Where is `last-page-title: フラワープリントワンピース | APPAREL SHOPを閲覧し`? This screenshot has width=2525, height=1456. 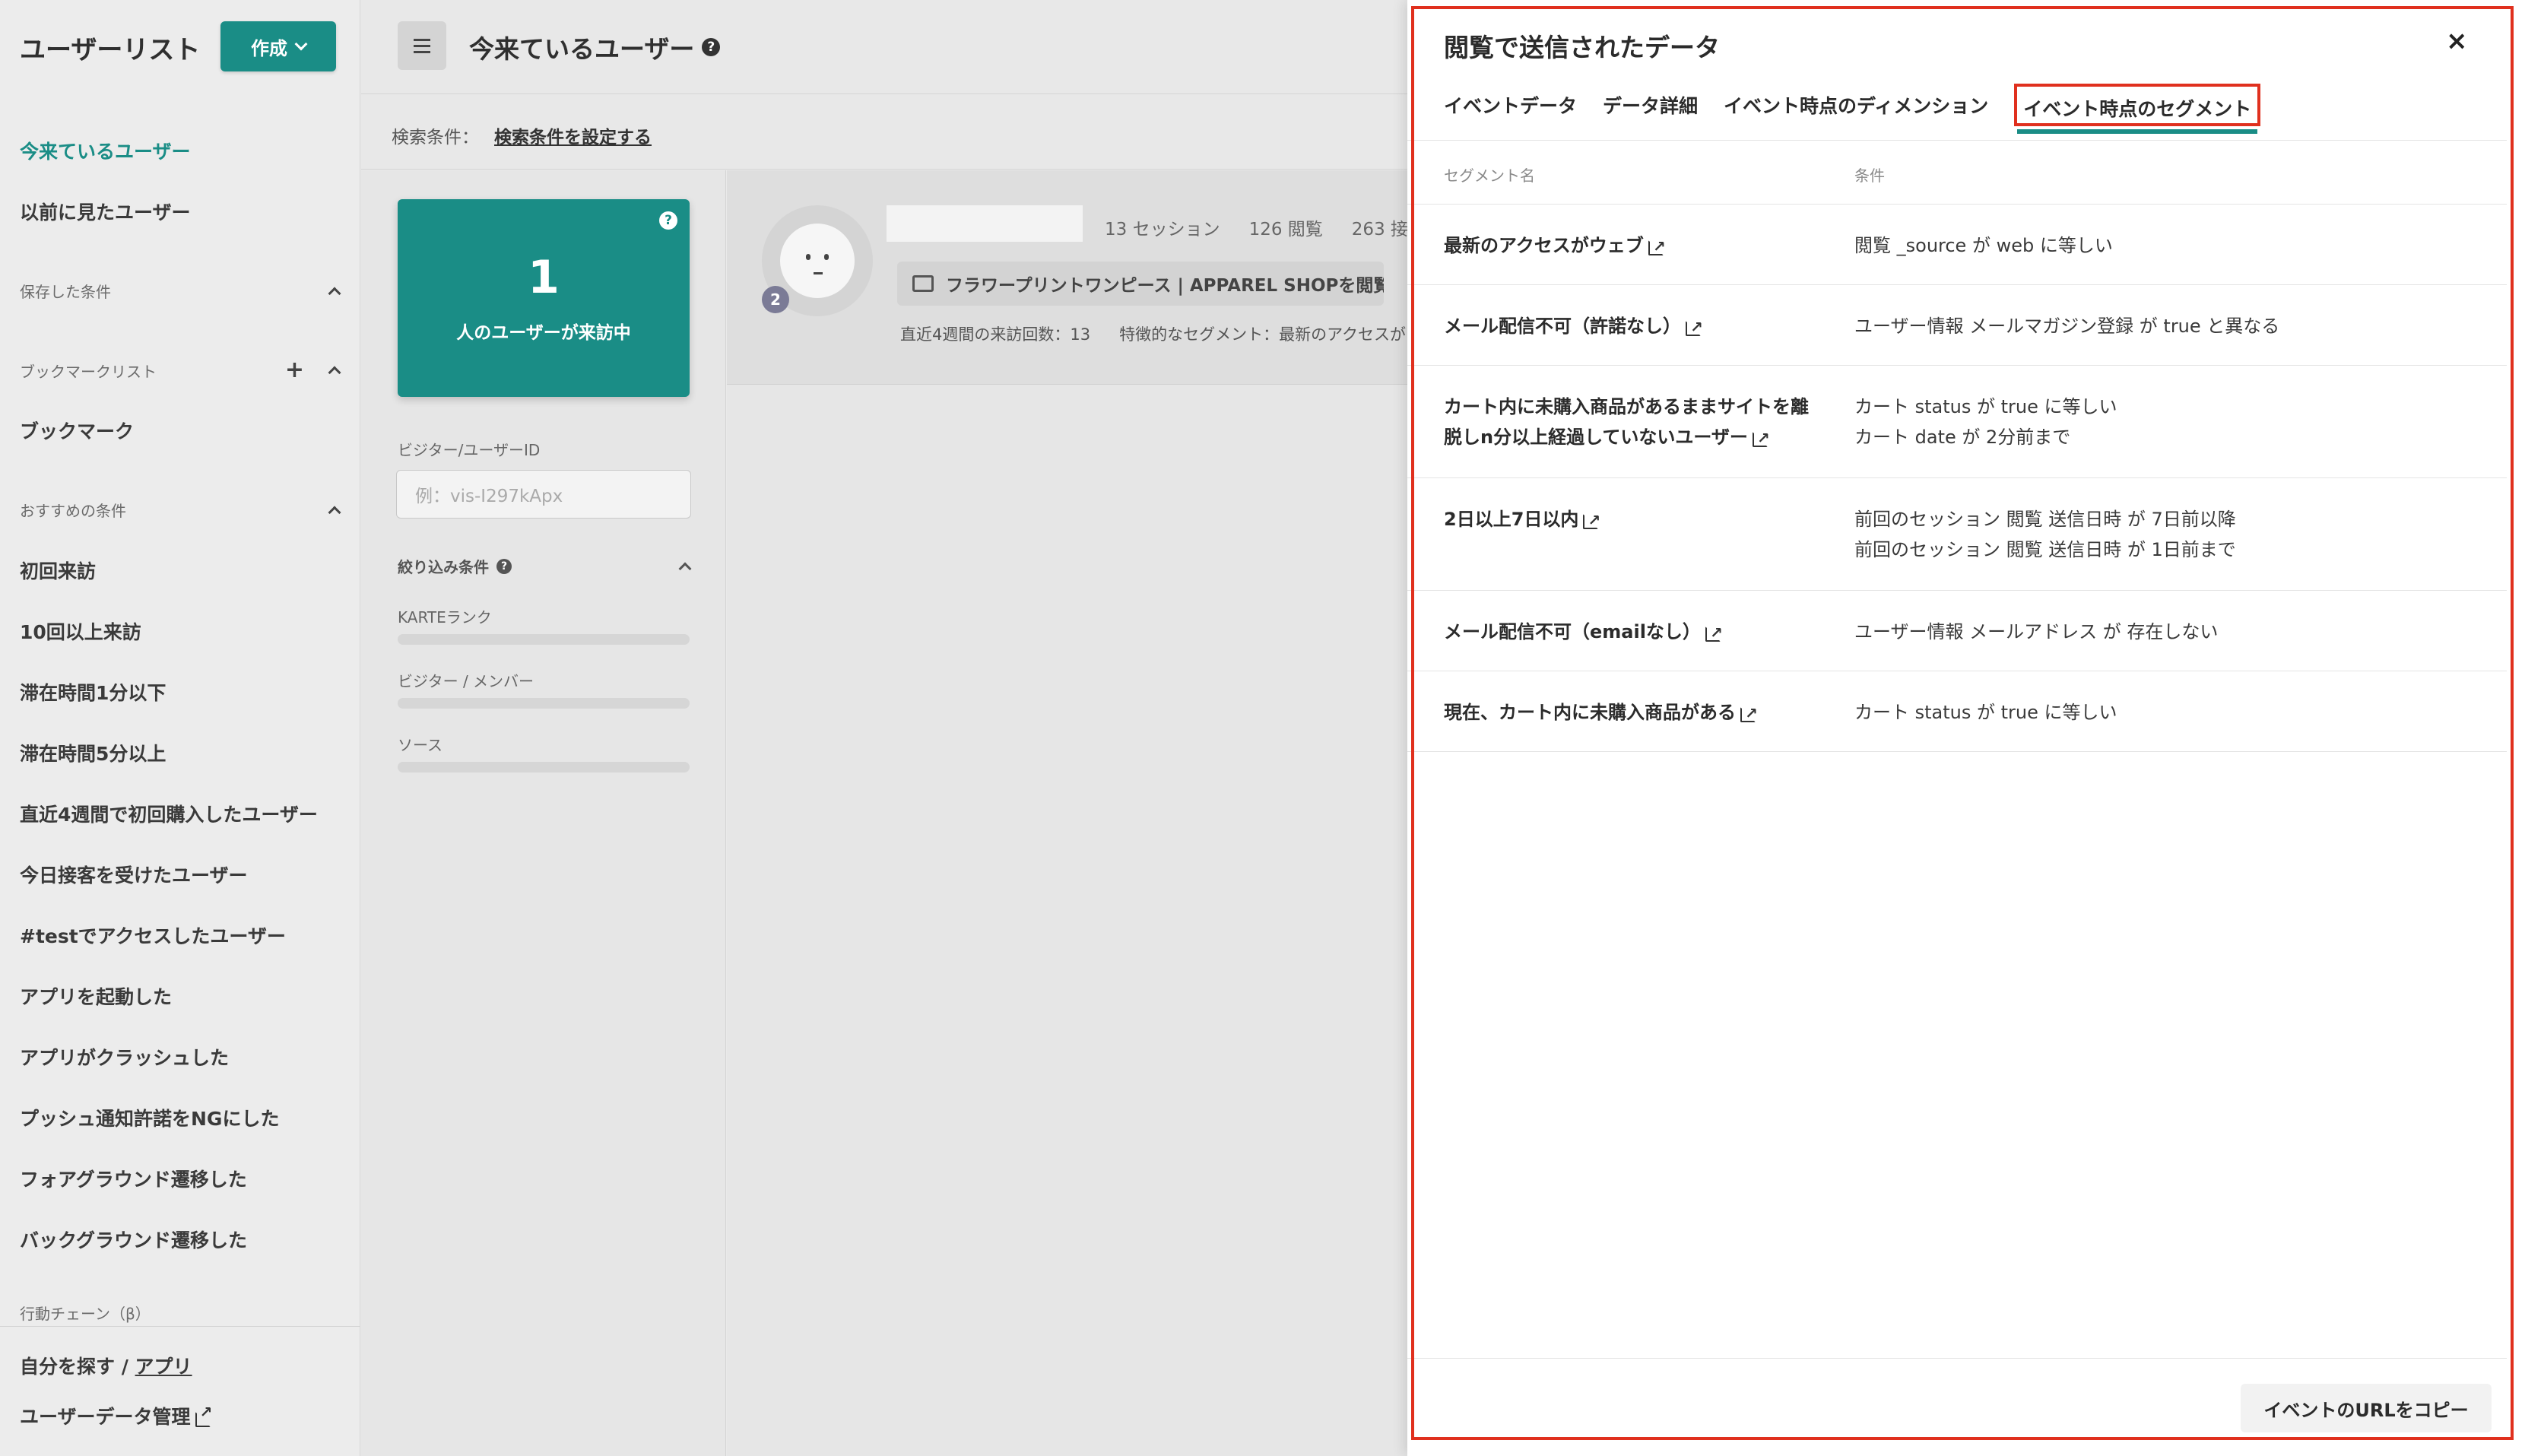
last-page-title: フラワープリントワンピース | APPAREL SHOPを閲覧し is located at coordinates (1165, 286).